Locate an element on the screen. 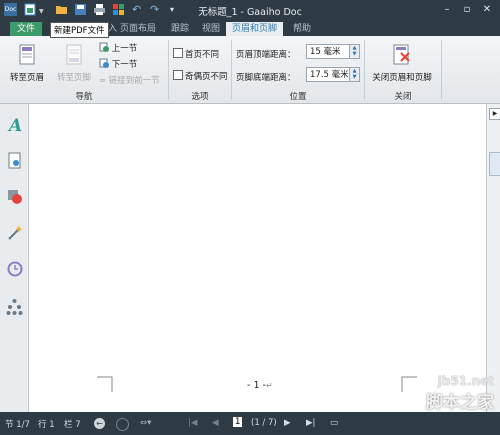 This screenshot has height=435, width=500. watermark: jb51.net 脚本之家 is located at coordinates (460, 393).